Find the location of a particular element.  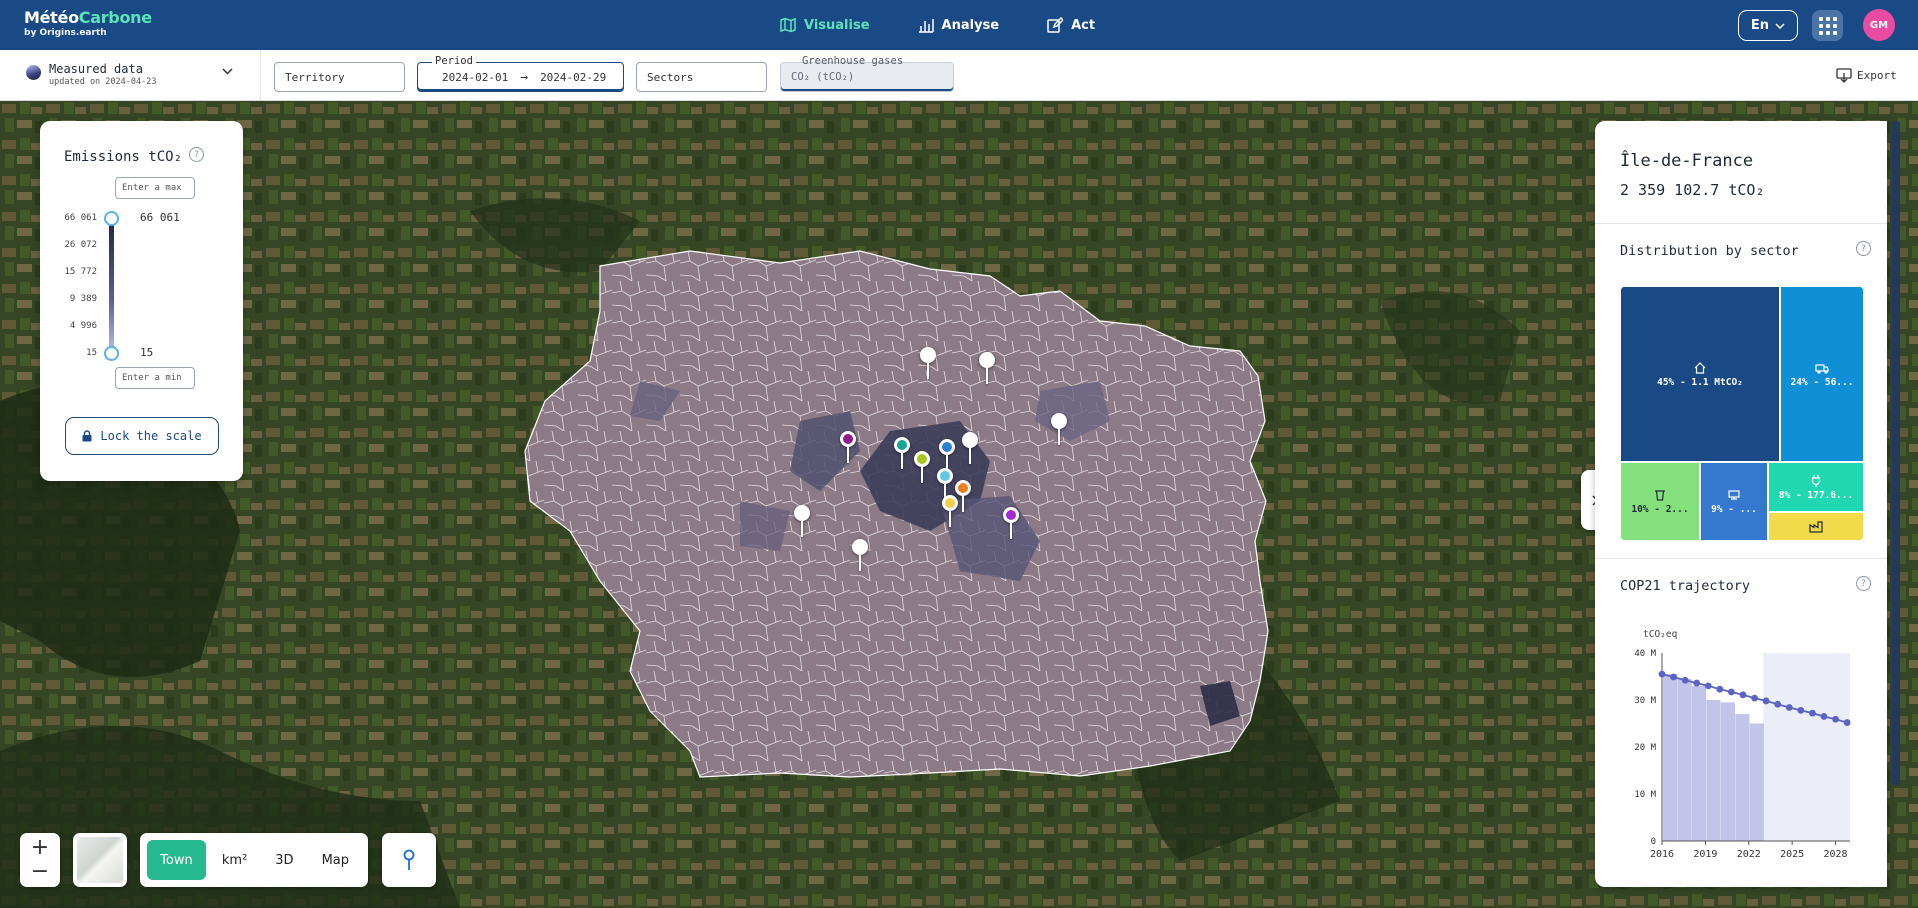

view-3d-button: 3D is located at coordinates (284, 860).